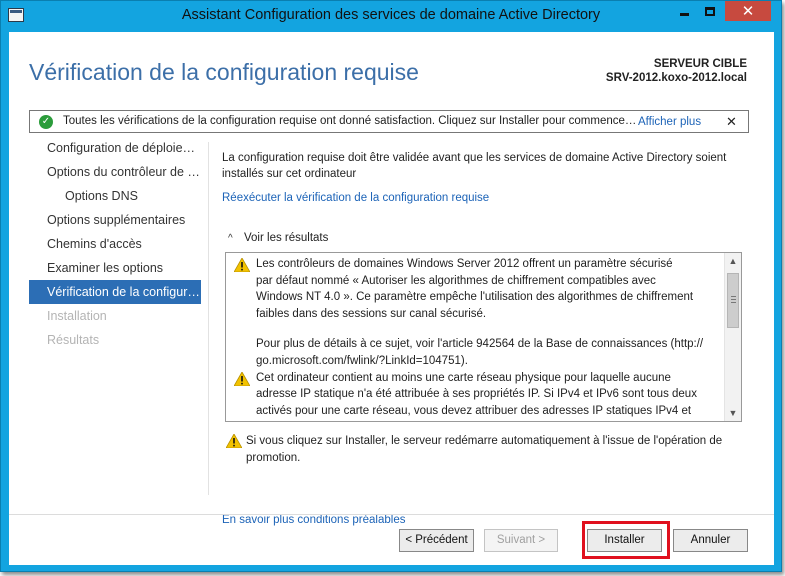 The height and width of the screenshot is (576, 785). Describe the element at coordinates (115, 292) in the screenshot. I see `nav-item-prerequisites-check: Vérification de la configuration requise` at that location.